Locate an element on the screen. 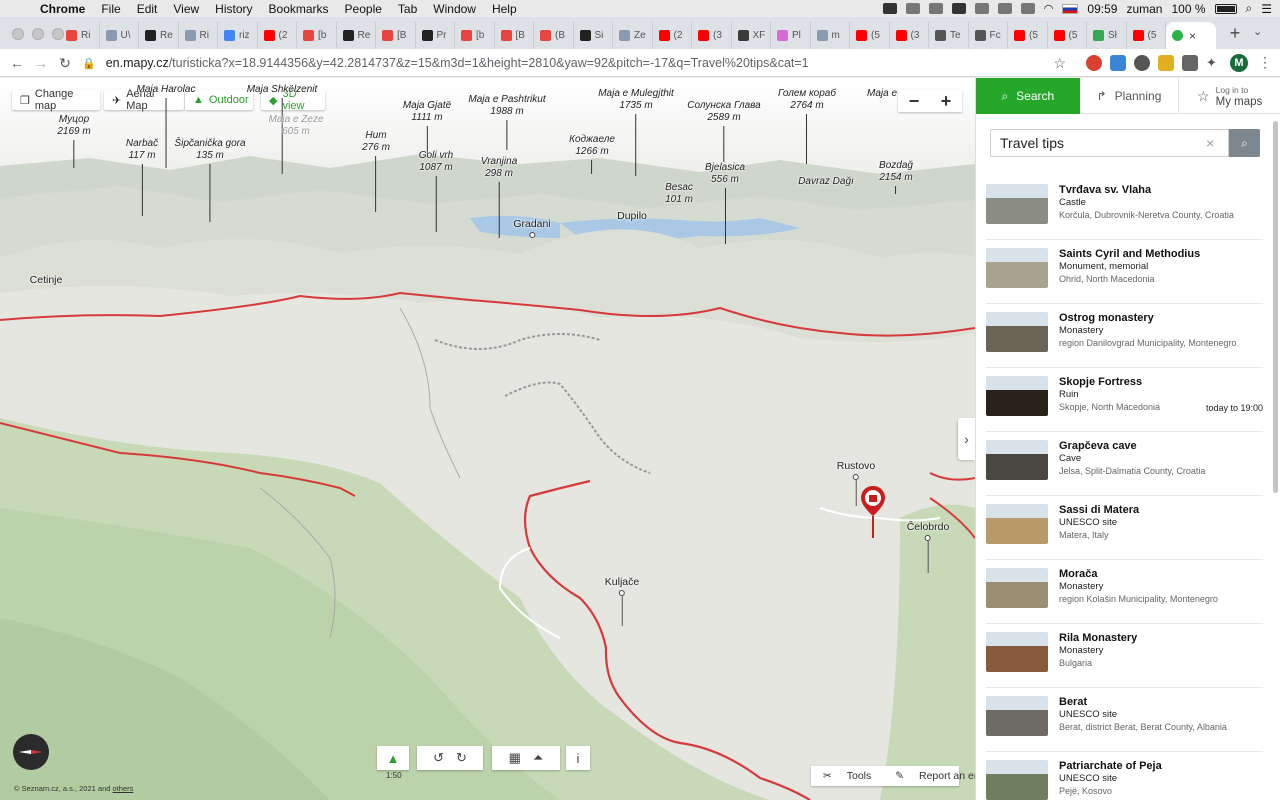 This screenshot has width=1280, height=800. bookmark-star-icon: ☆ is located at coordinates (1059, 63).